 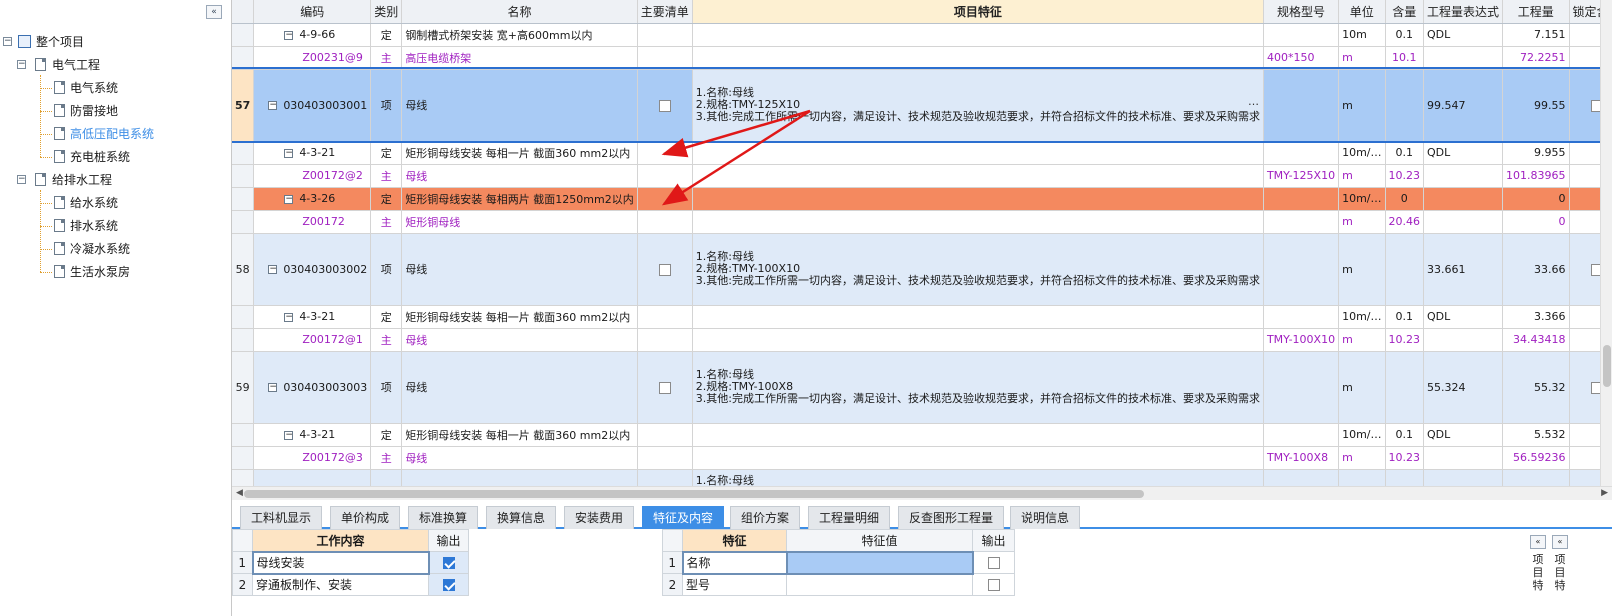 What do you see at coordinates (115, 111) in the screenshot?
I see `tree-node-item: 防雷接地` at bounding box center [115, 111].